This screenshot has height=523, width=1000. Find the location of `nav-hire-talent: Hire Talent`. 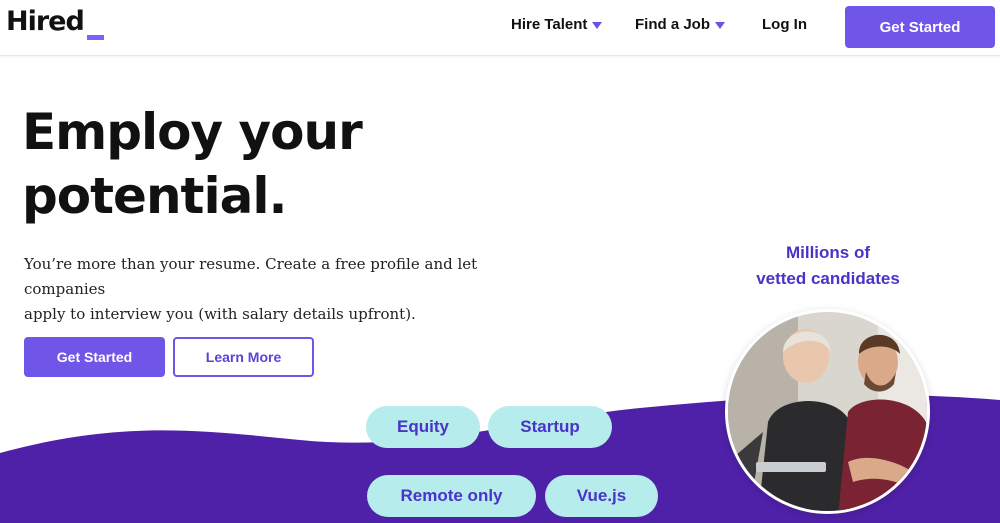

nav-hire-talent: Hire Talent is located at coordinates (557, 24).